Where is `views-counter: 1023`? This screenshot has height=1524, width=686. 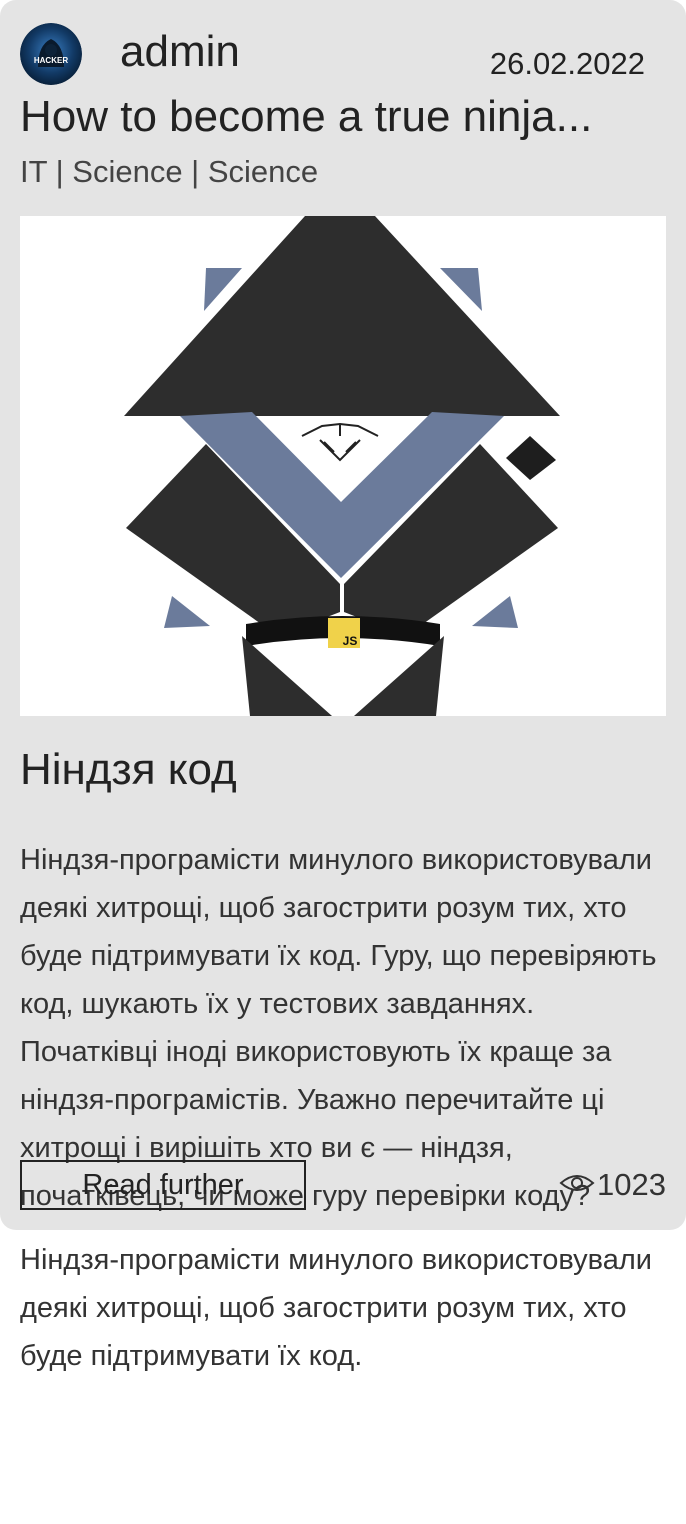
views-counter: 1023 is located at coordinates (612, 1185).